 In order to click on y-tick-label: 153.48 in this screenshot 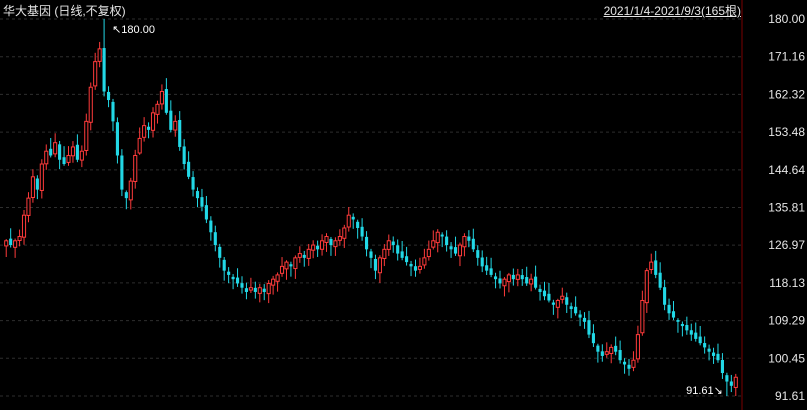, I will do `click(786, 132)`.